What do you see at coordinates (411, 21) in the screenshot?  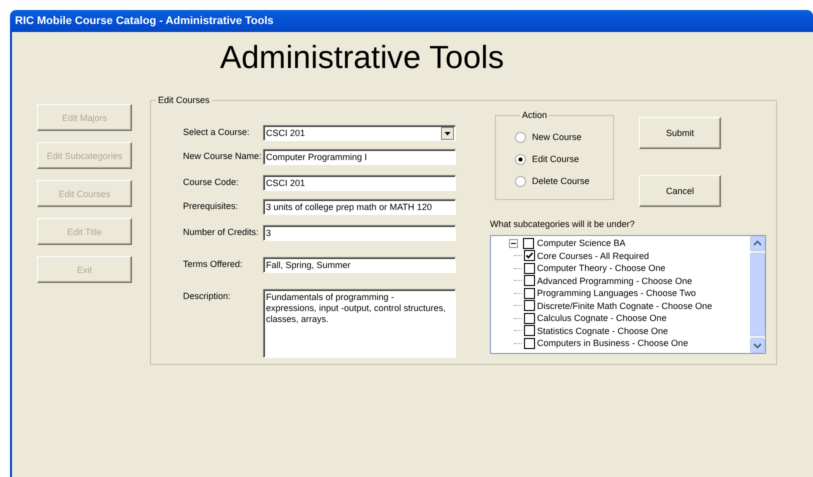 I see `window-title: RIC Mobile Course Catalog - Administrative Tools` at bounding box center [411, 21].